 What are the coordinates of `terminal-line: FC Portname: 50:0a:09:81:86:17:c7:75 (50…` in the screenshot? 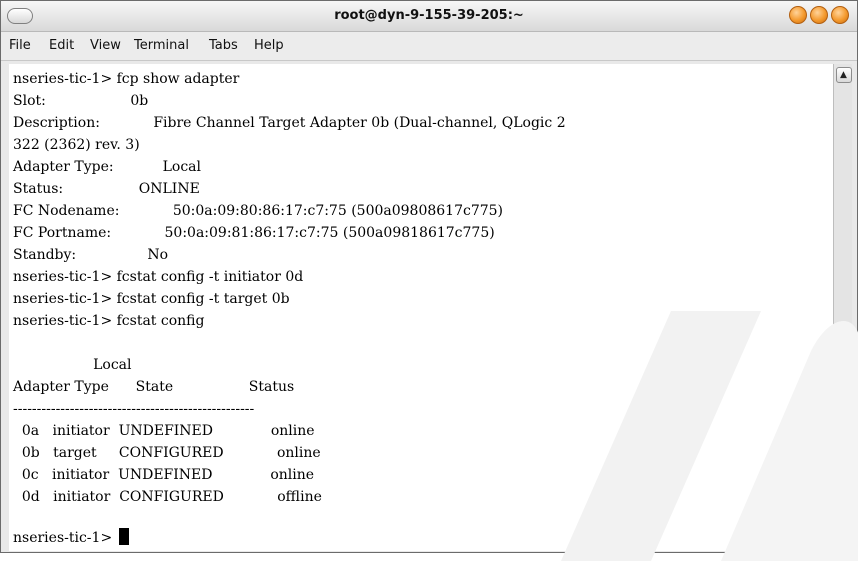 It's located at (254, 233).